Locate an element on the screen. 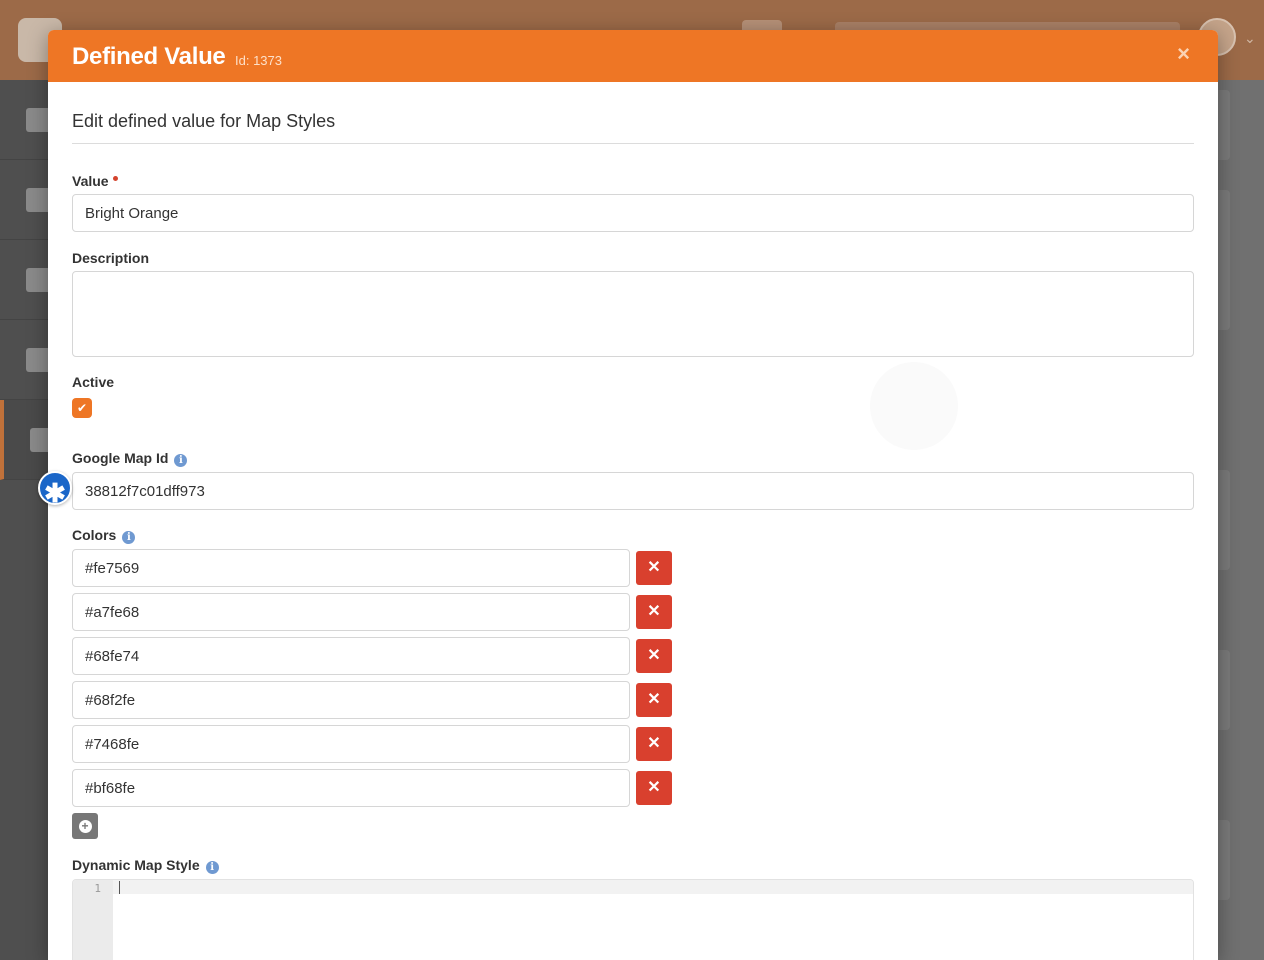 This screenshot has width=1264, height=960. chevron-down-icon: ⌄ is located at coordinates (1250, 38).